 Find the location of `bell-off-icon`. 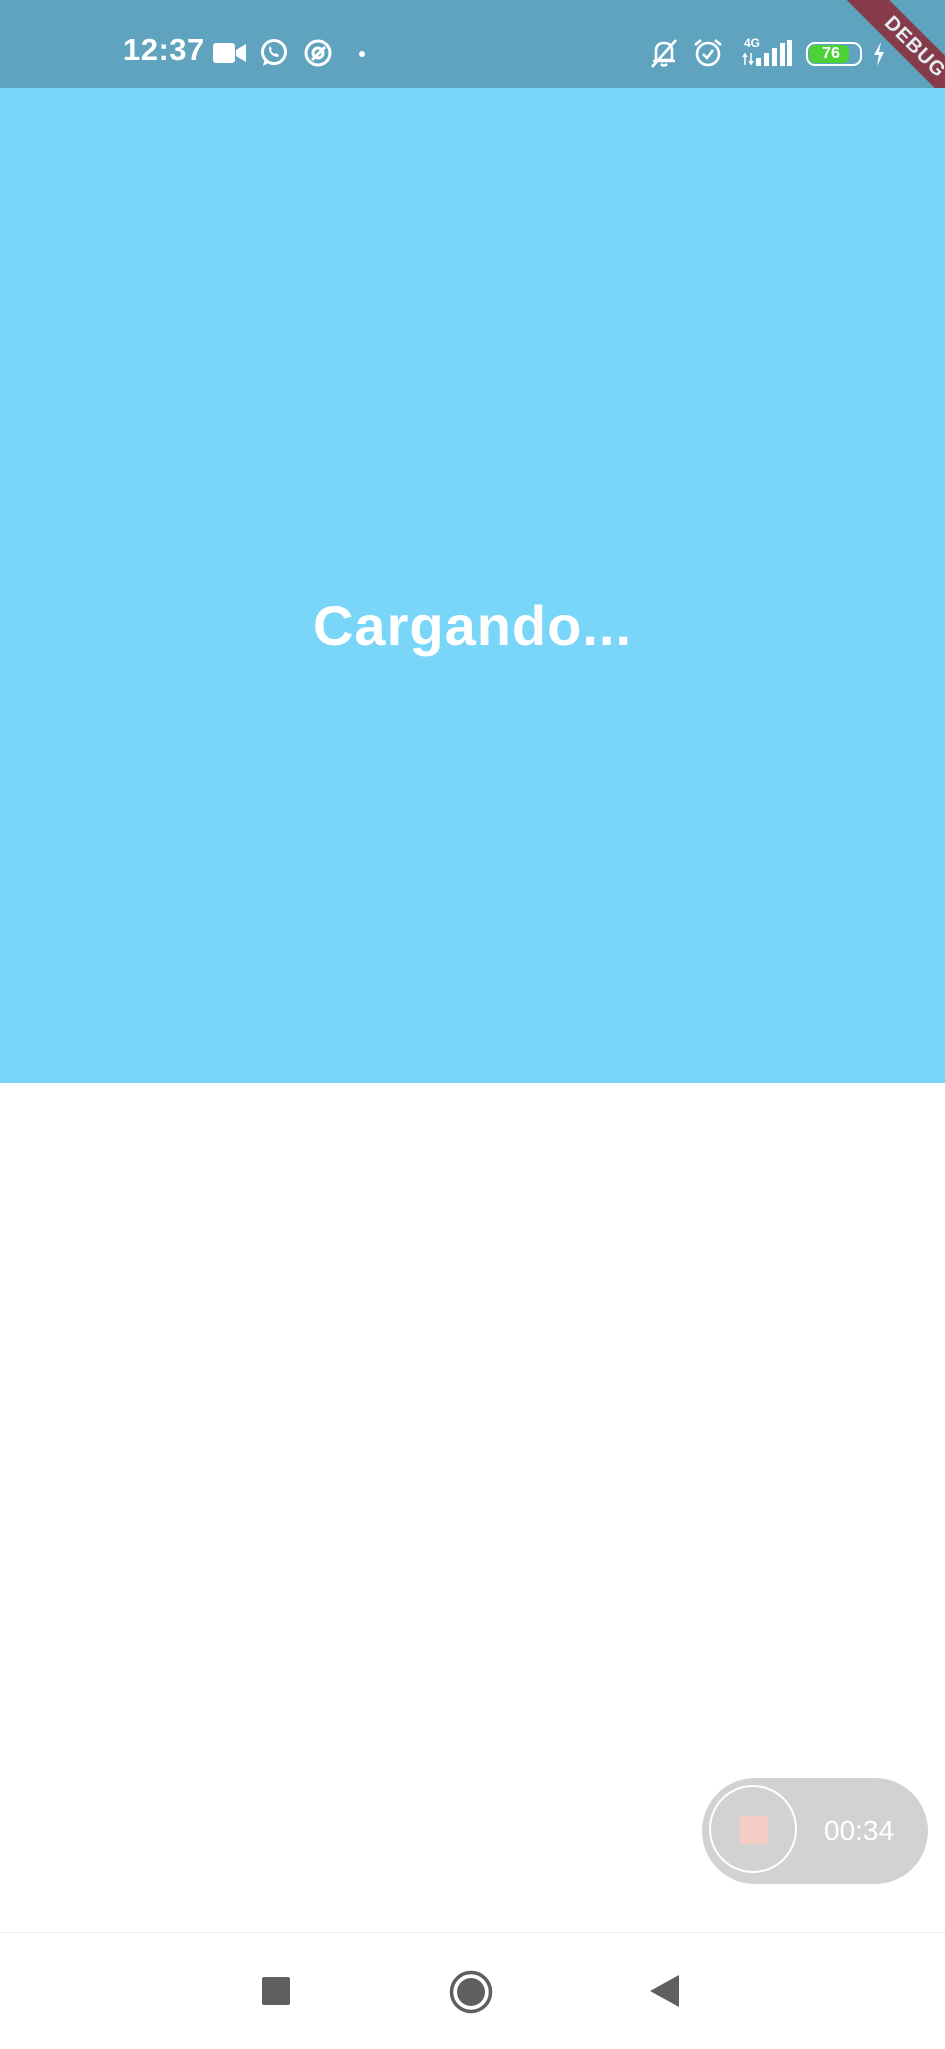

bell-off-icon is located at coordinates (664, 53).